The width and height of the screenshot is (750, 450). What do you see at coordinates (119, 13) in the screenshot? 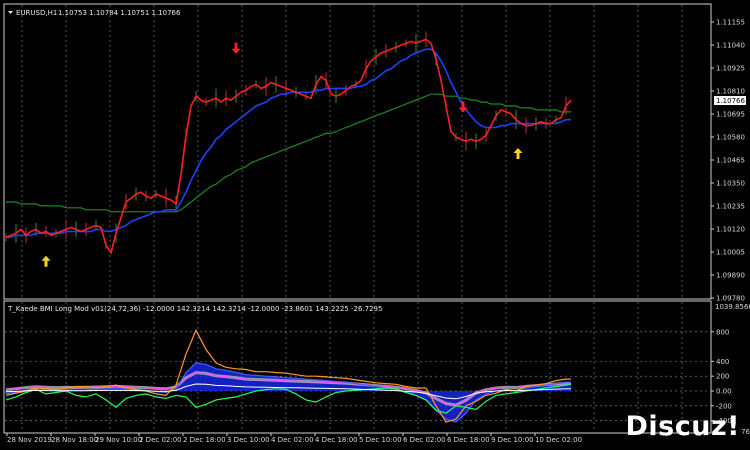
I see `ohlc-values: 1.10753 1.10784 1.10751 1.10766` at bounding box center [119, 13].